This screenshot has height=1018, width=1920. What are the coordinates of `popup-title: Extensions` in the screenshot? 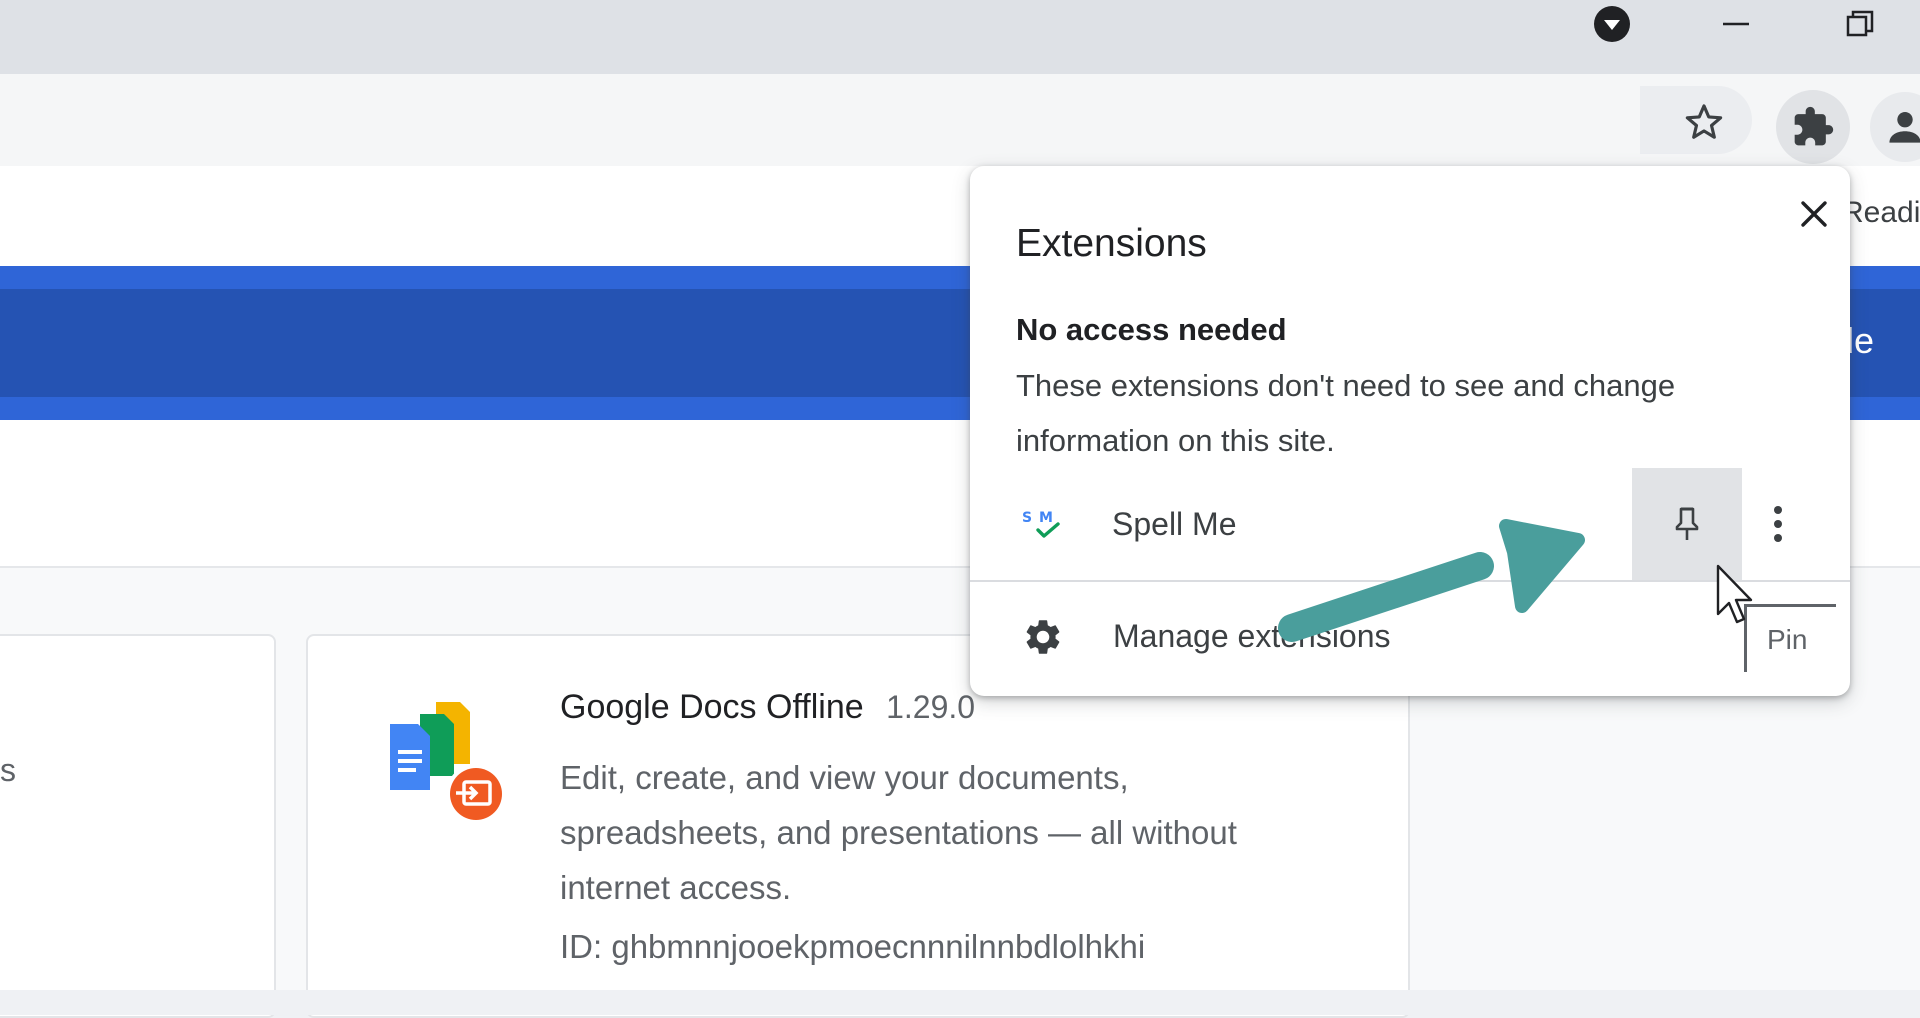 It's located at (1111, 243).